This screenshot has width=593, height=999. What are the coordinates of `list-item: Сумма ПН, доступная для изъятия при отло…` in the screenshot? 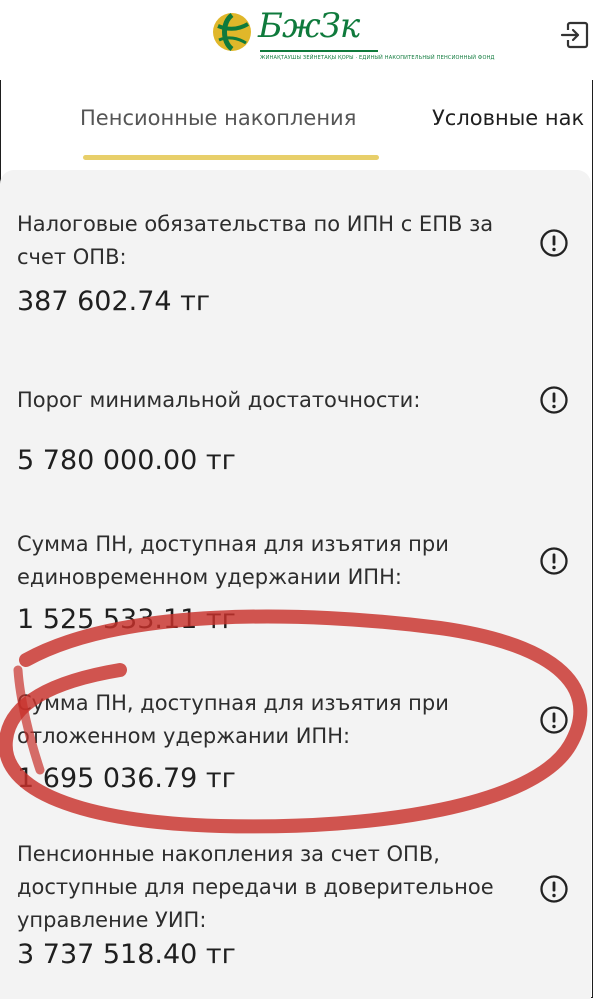 It's located at (262, 742).